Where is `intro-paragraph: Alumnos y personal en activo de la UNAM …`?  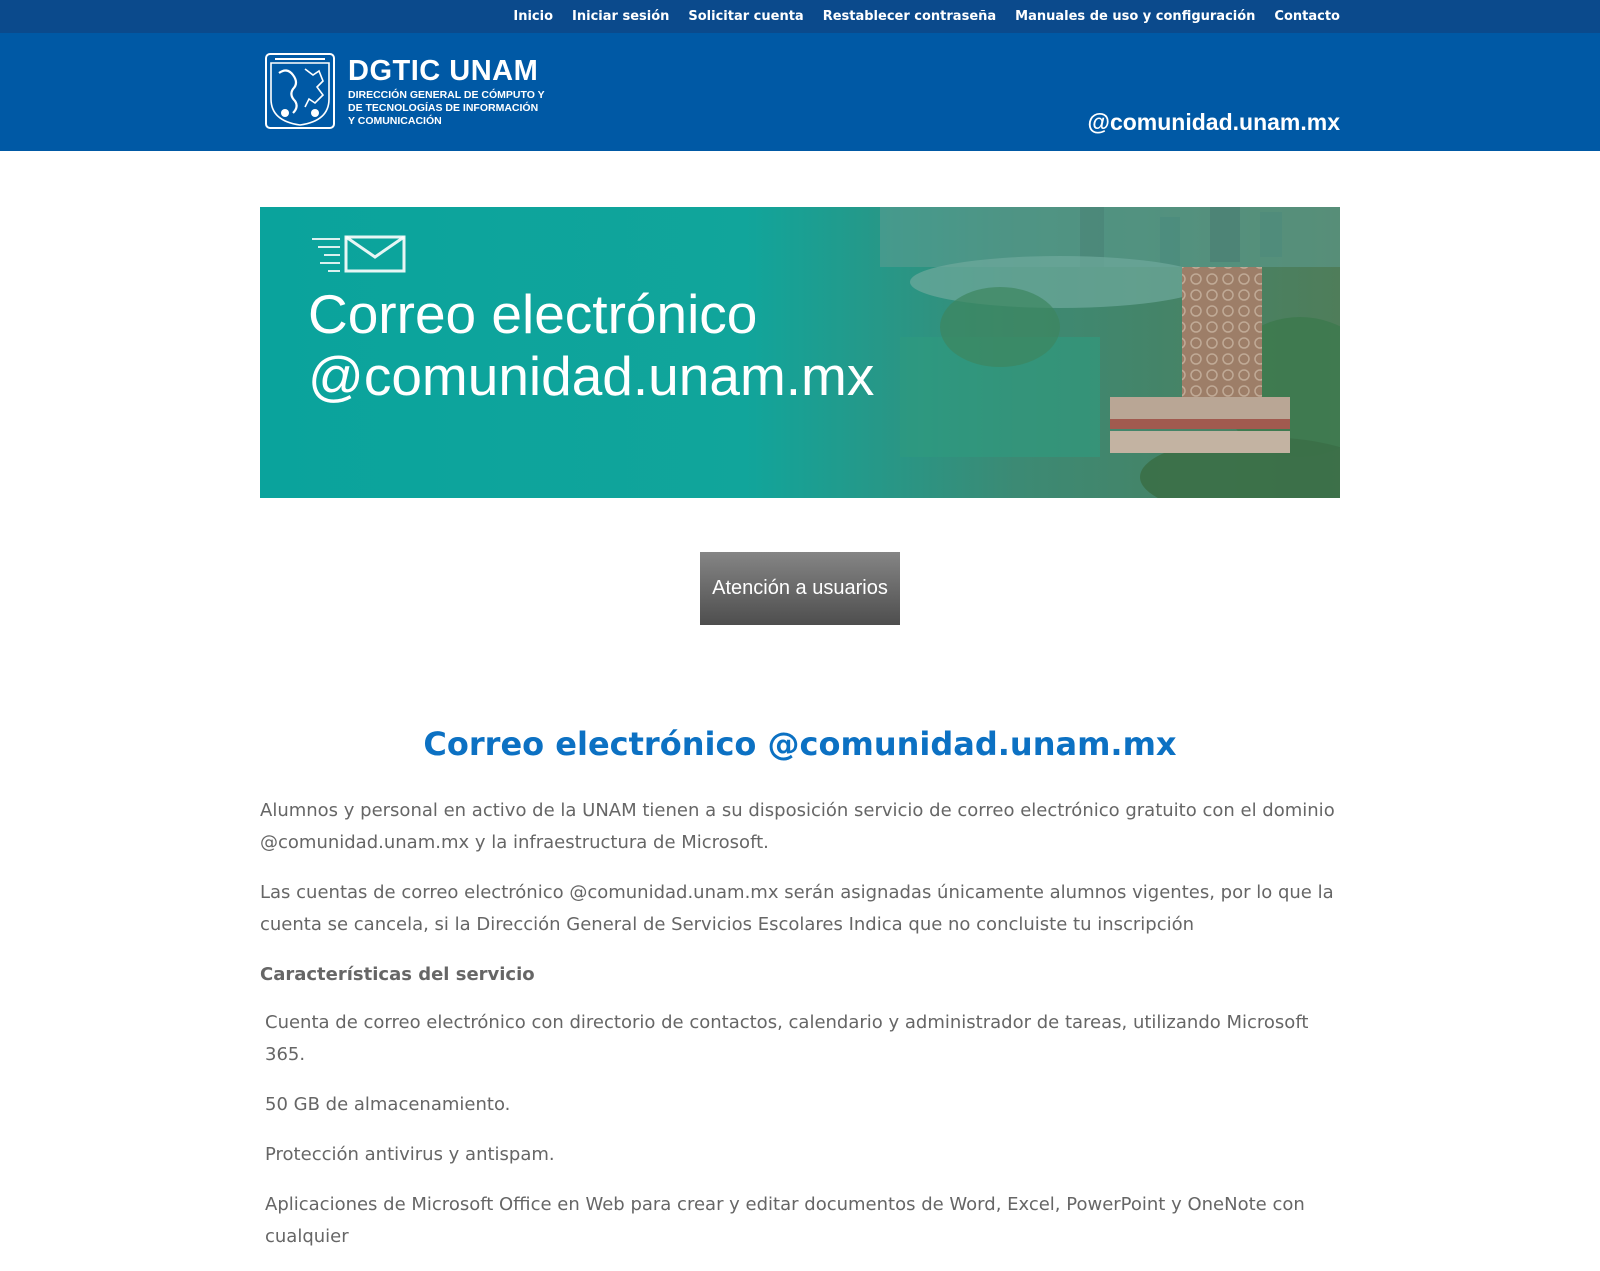
intro-paragraph: Alumnos y personal en activo de la UNAM … is located at coordinates (797, 826).